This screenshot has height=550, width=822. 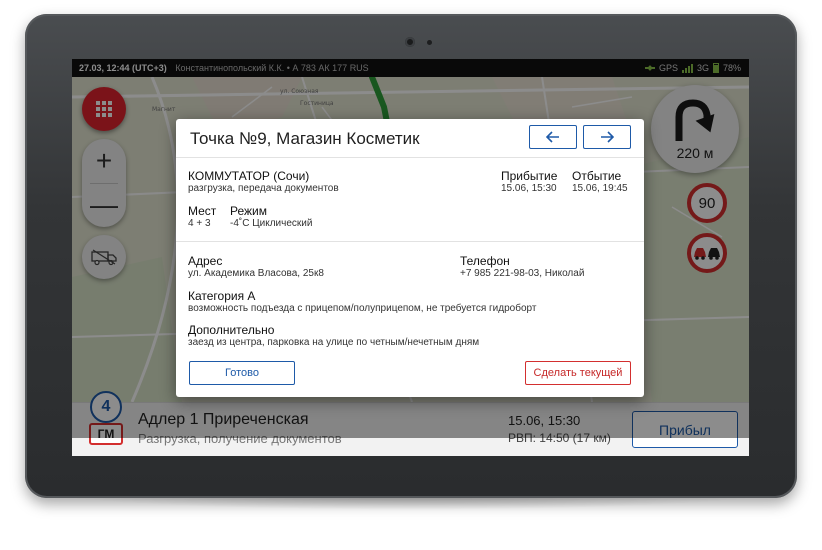 I want to click on arrow-left-icon, so click(x=552, y=137).